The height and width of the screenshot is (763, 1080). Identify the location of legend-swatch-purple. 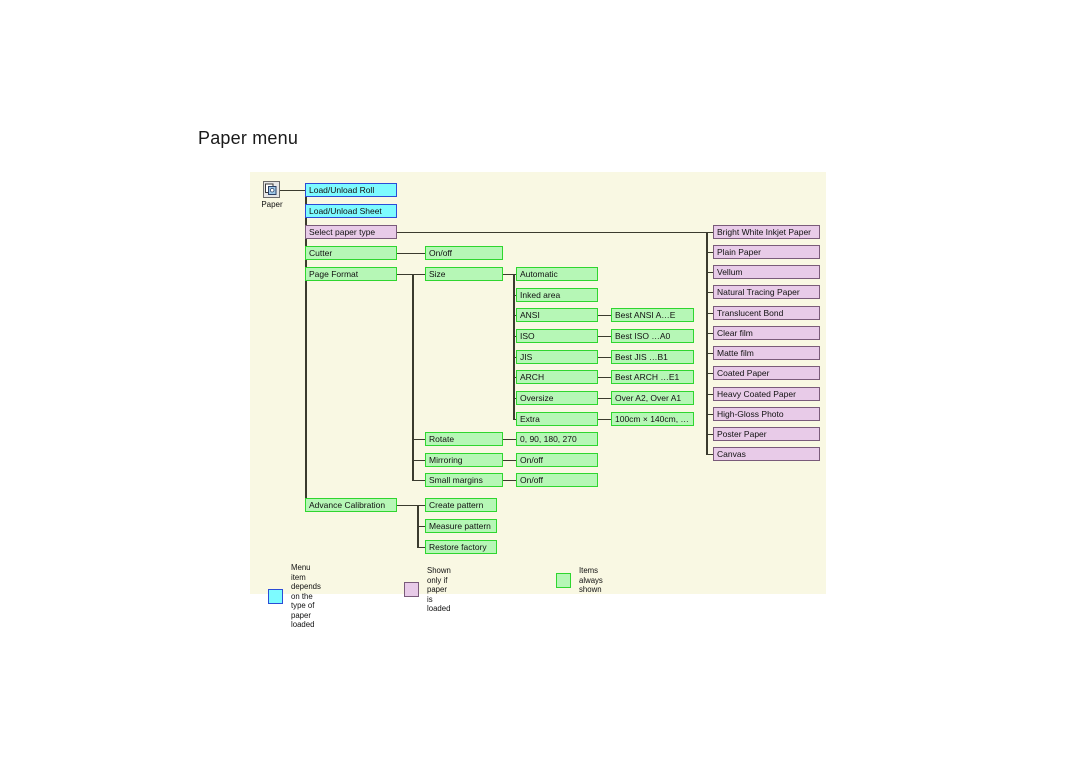
(411, 590).